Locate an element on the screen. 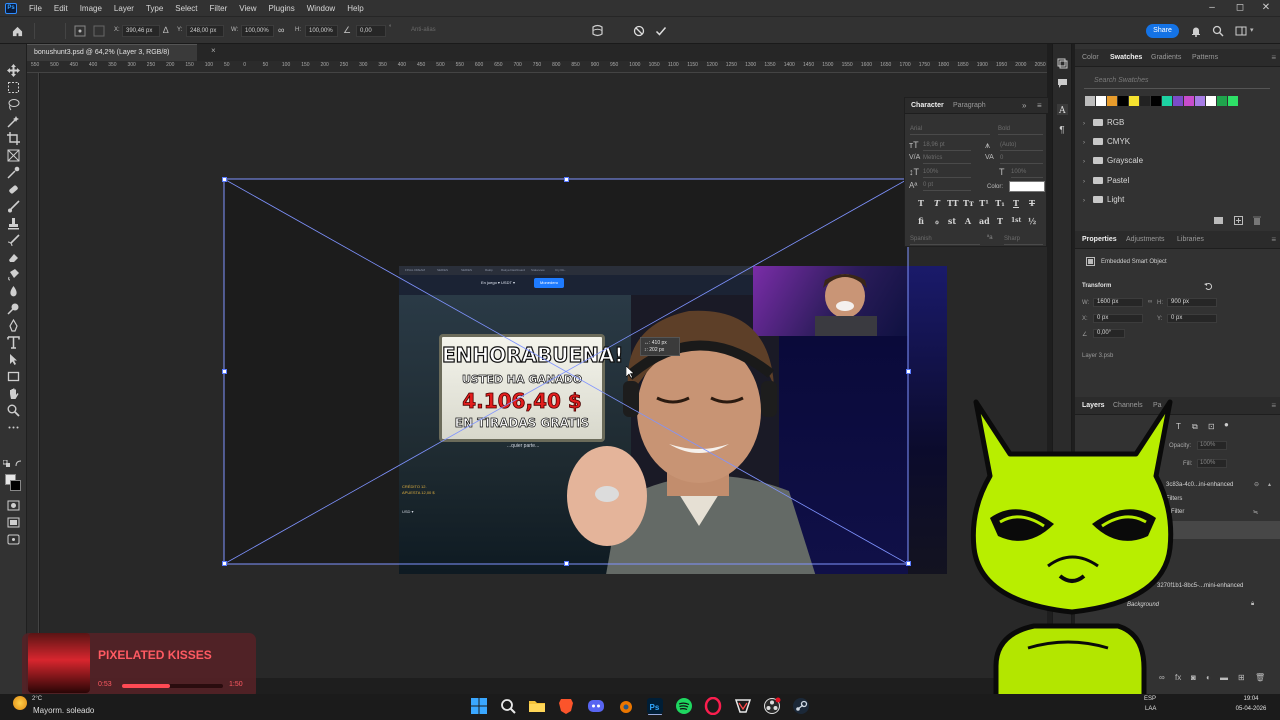 The width and height of the screenshot is (1280, 720). all-caps-button: TT is located at coordinates (953, 203).